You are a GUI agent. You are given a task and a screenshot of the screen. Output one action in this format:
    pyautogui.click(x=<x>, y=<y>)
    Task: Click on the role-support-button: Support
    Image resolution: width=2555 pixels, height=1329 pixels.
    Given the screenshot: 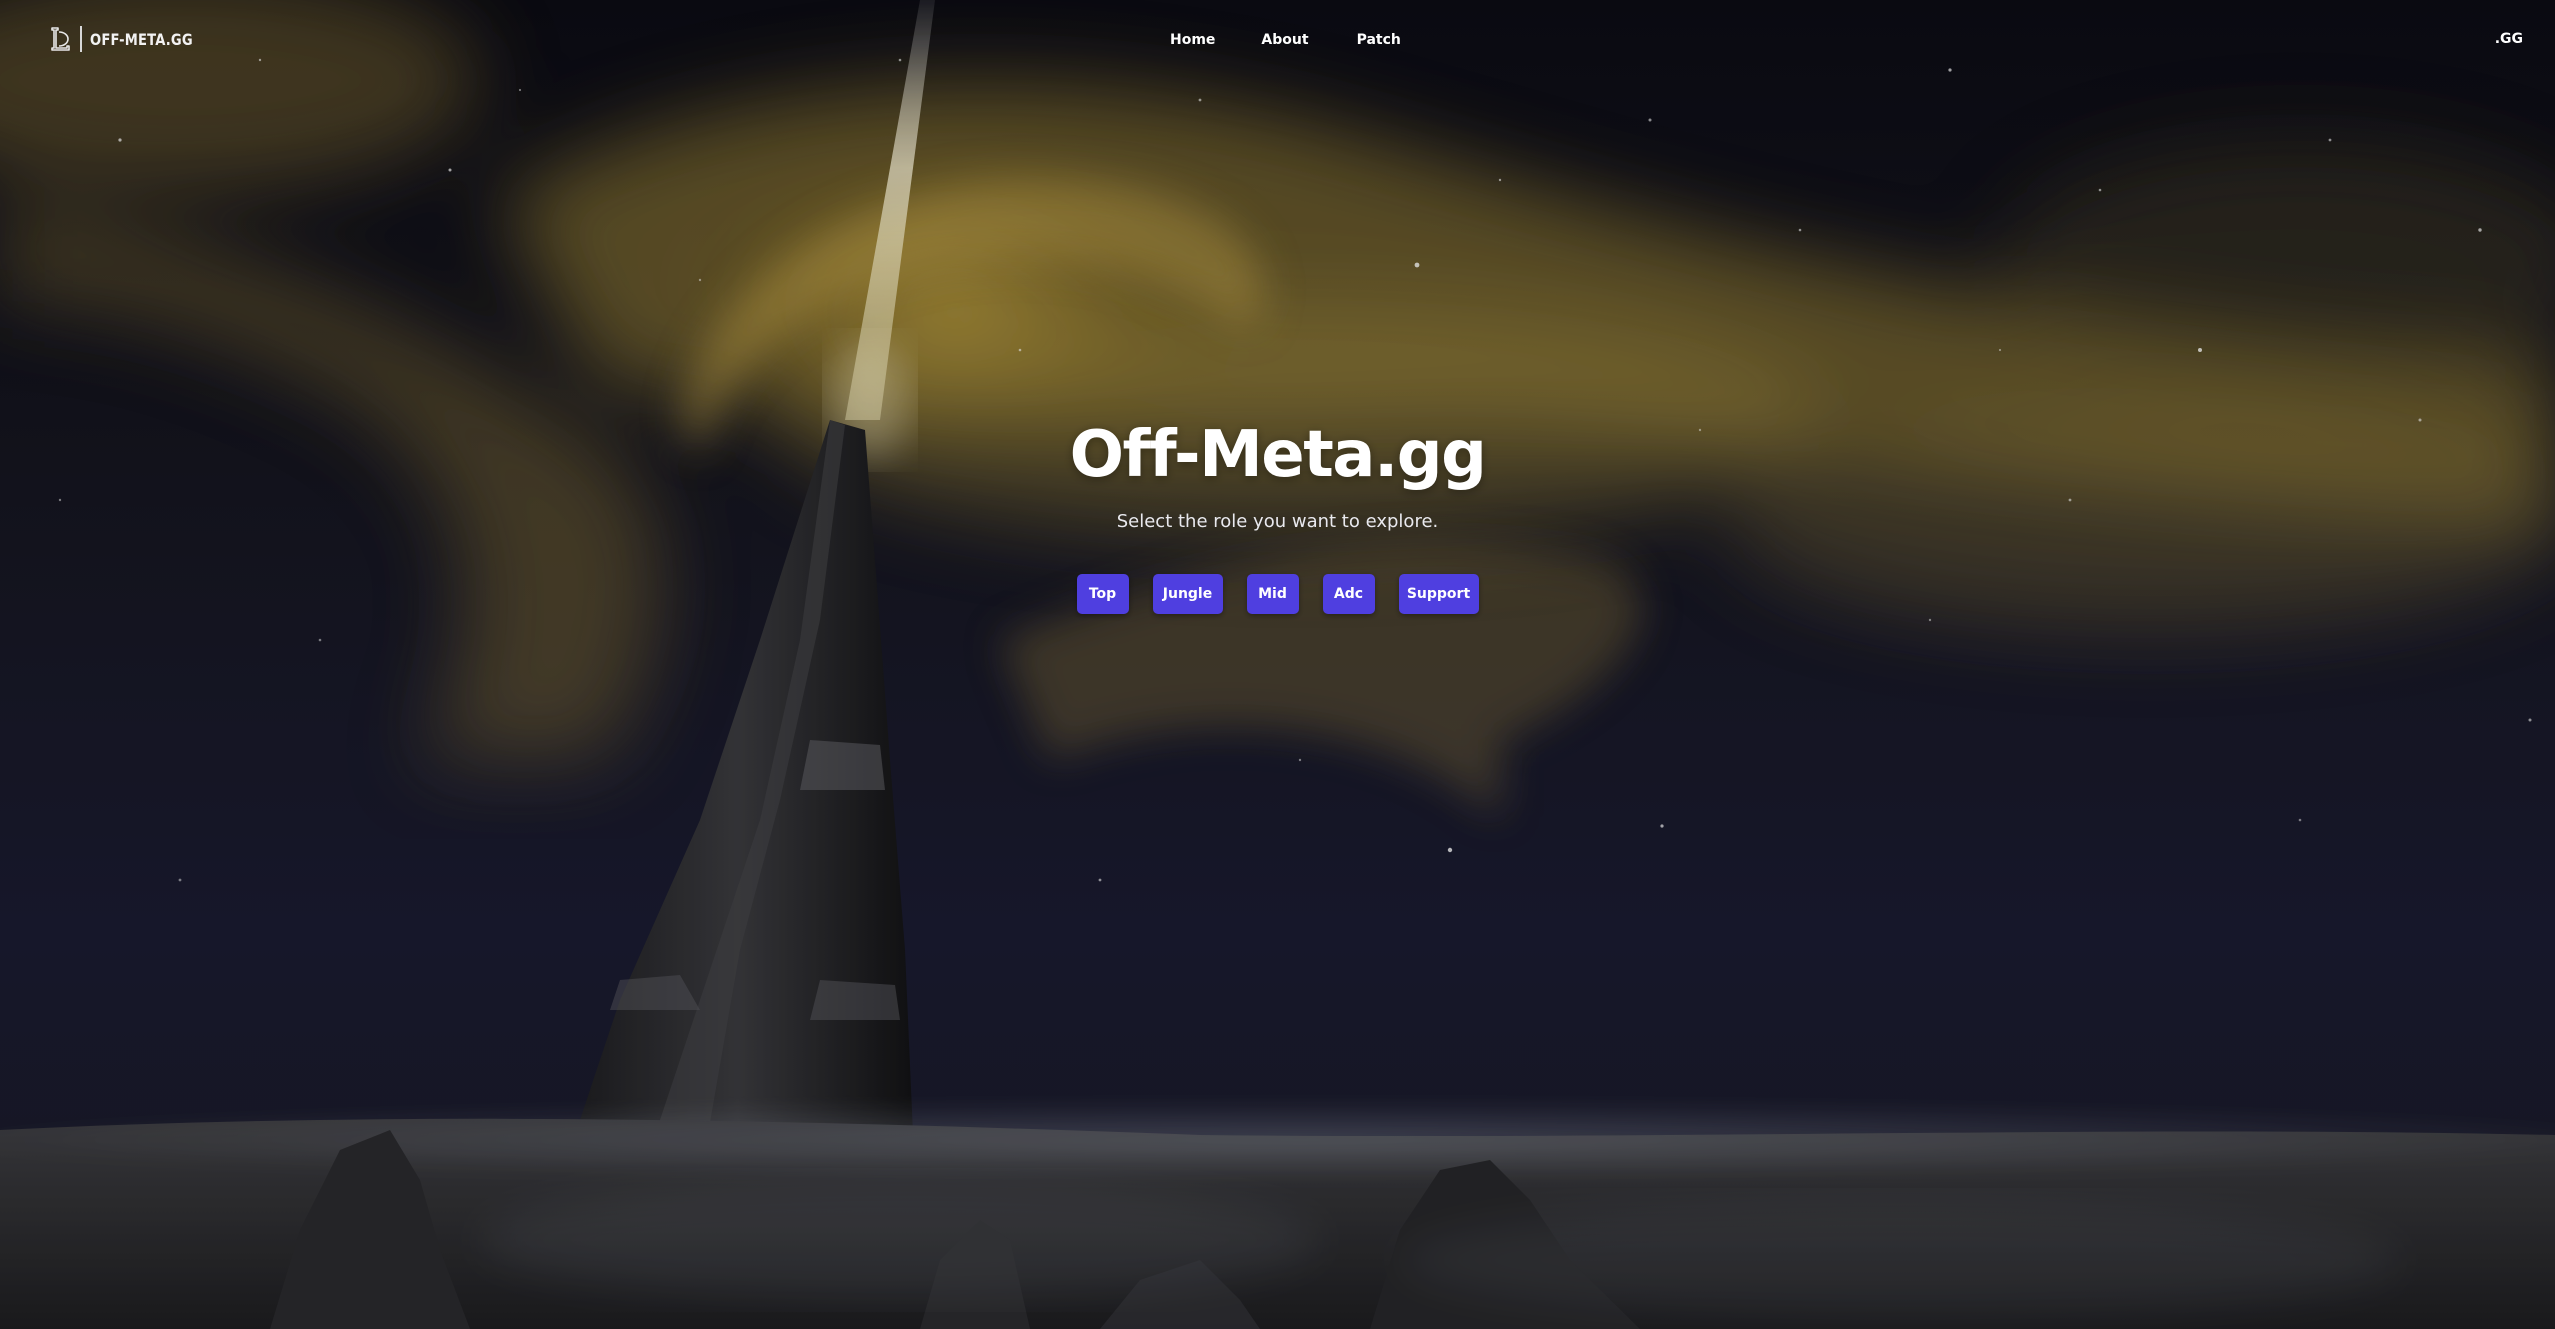 What is the action you would take?
    pyautogui.click(x=1438, y=594)
    